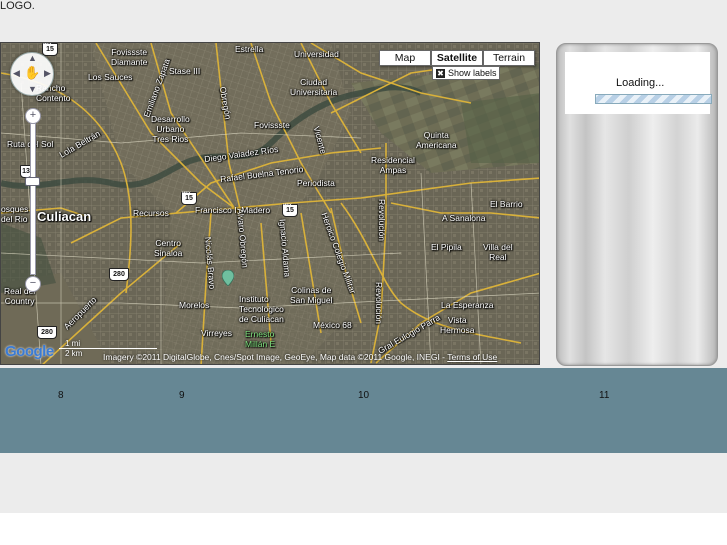 Image resolution: width=727 pixels, height=545 pixels. What do you see at coordinates (316, 183) in the screenshot?
I see `map-label: Periodista` at bounding box center [316, 183].